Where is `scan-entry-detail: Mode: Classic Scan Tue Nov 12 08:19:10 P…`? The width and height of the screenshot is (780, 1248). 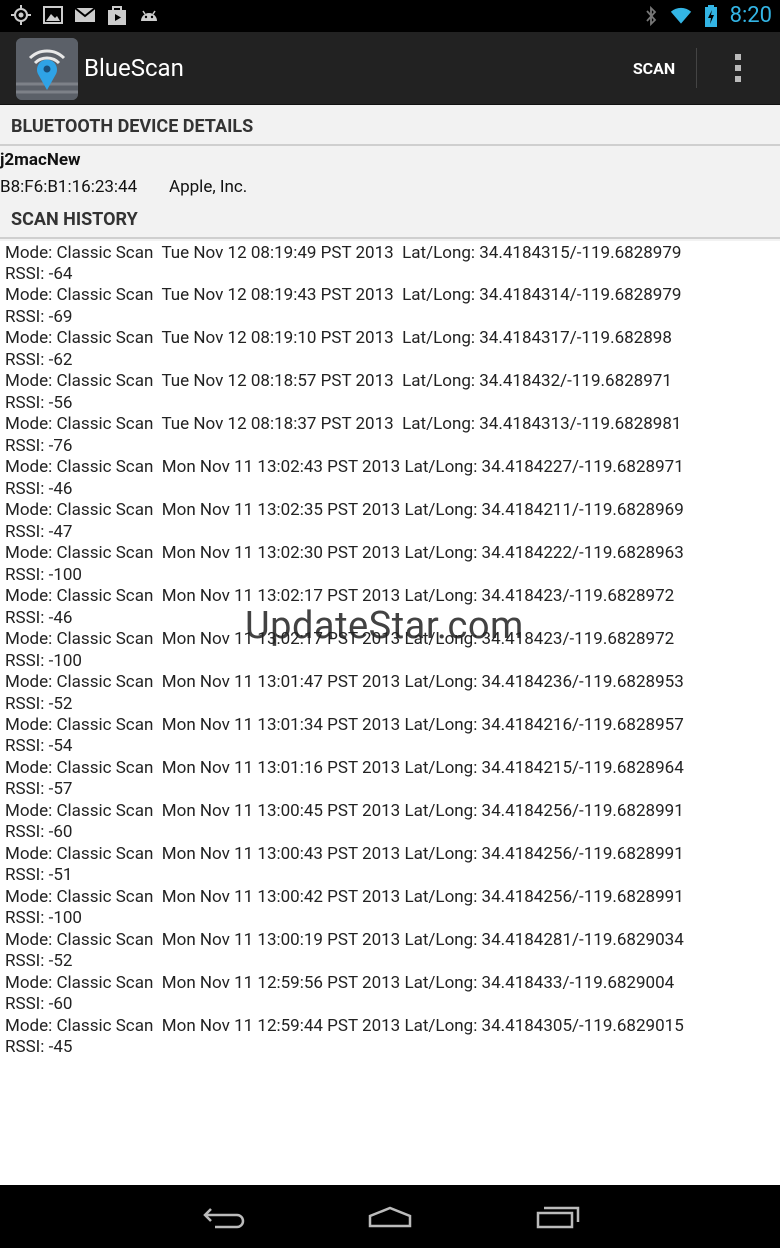
scan-entry-detail: Mode: Classic Scan Tue Nov 12 08:19:10 P… is located at coordinates (338, 338).